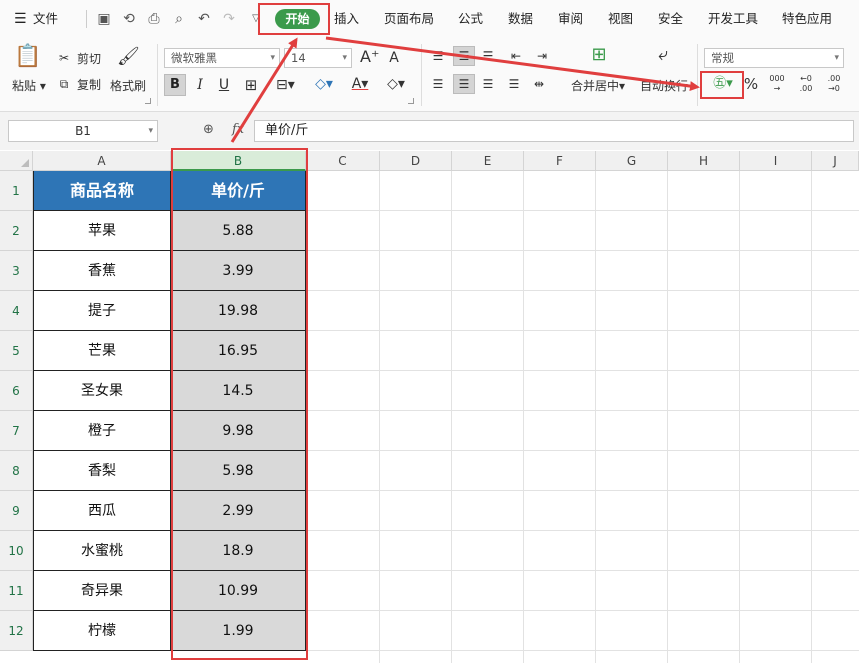  Describe the element at coordinates (104, 19) in the screenshot. I see `save-icon: ▣` at that location.